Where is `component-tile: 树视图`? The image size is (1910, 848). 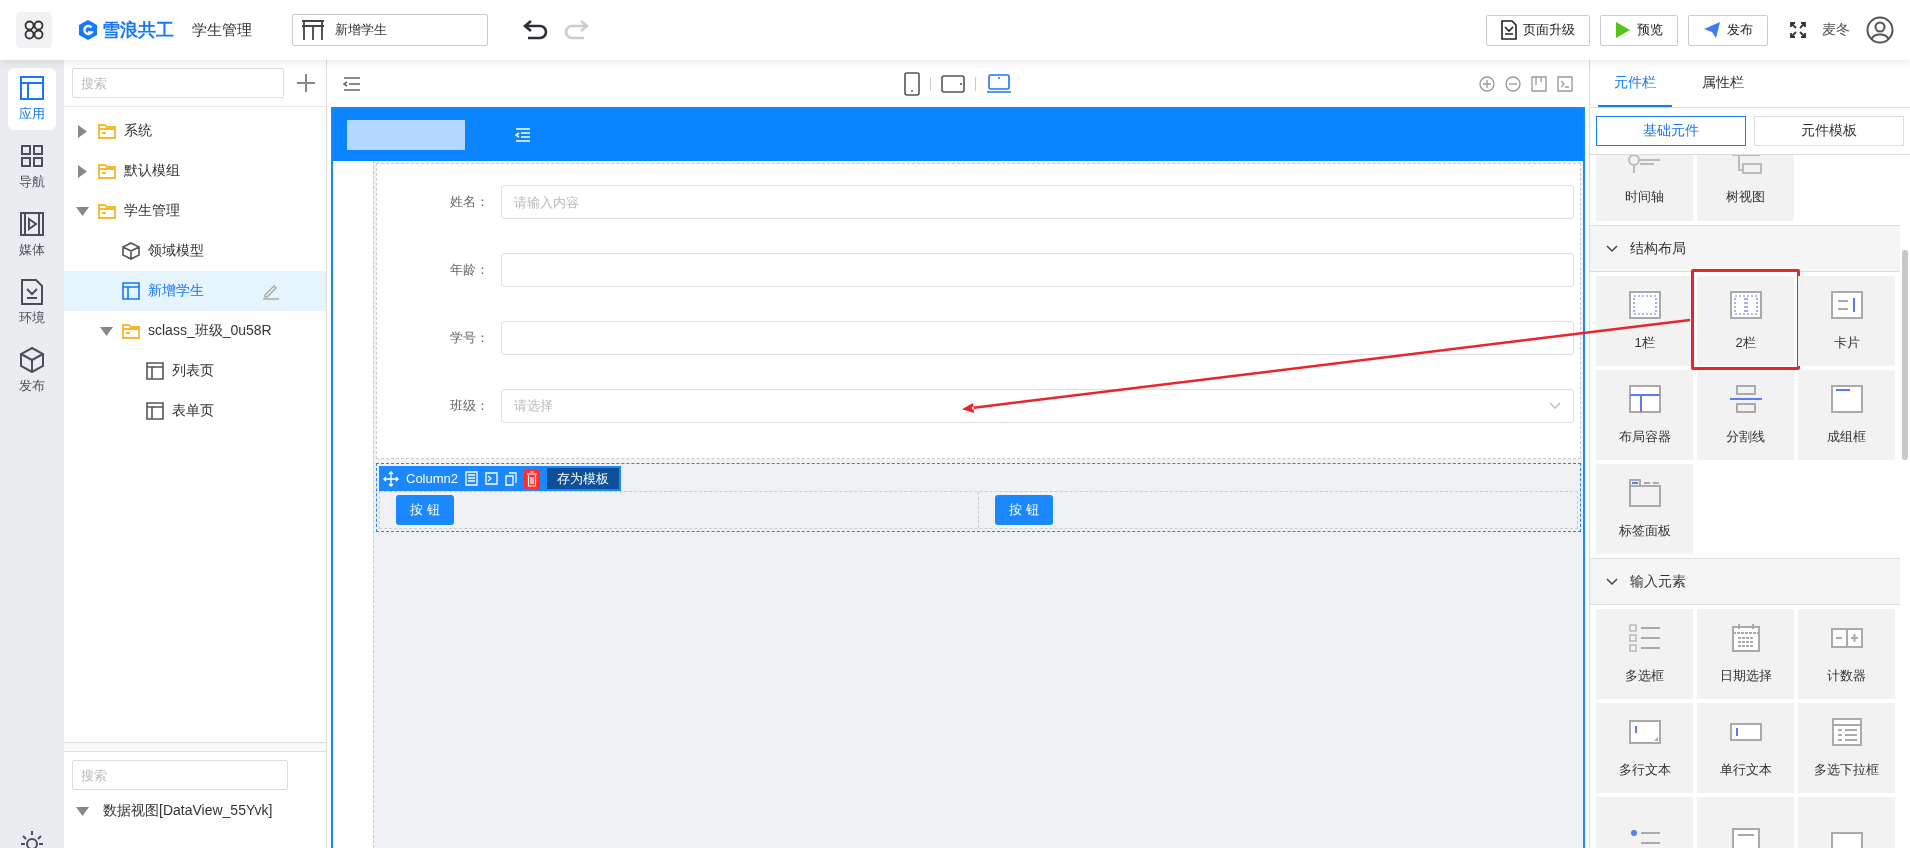
component-tile: 树视图 is located at coordinates (1745, 188).